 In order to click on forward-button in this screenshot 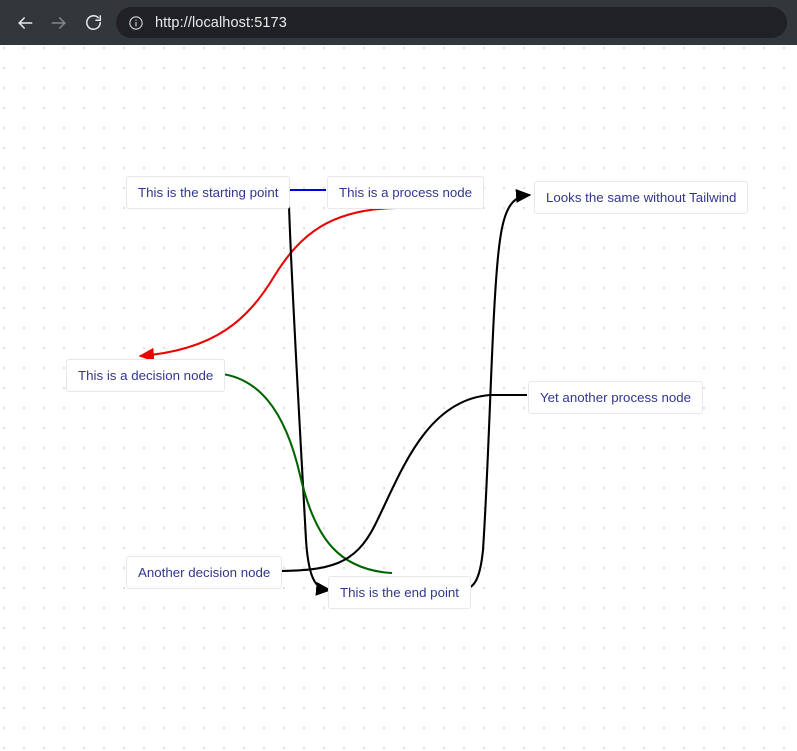, I will do `click(59, 23)`.